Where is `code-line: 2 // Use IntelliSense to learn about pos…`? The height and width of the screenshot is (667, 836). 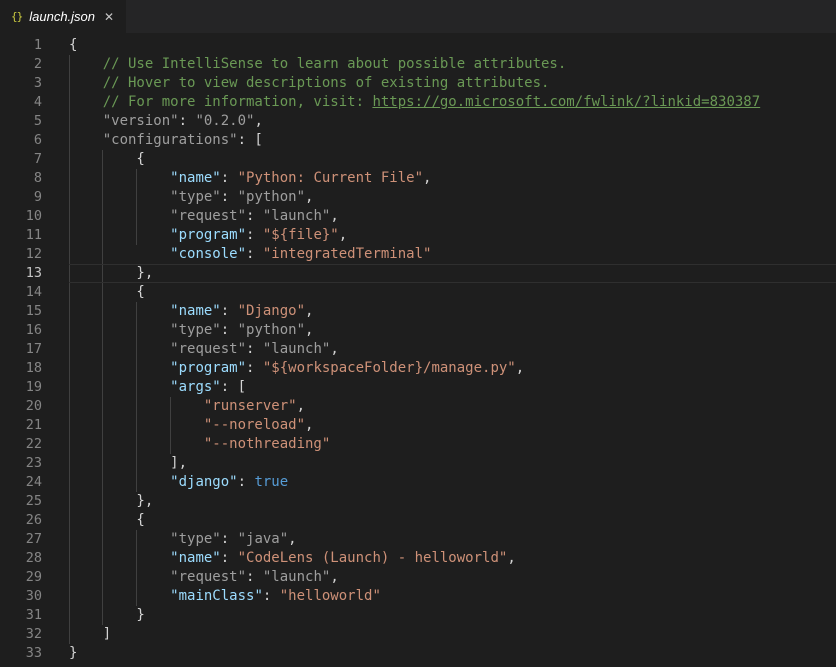
code-line: 2 // Use IntelliSense to learn about pos… is located at coordinates (418, 64).